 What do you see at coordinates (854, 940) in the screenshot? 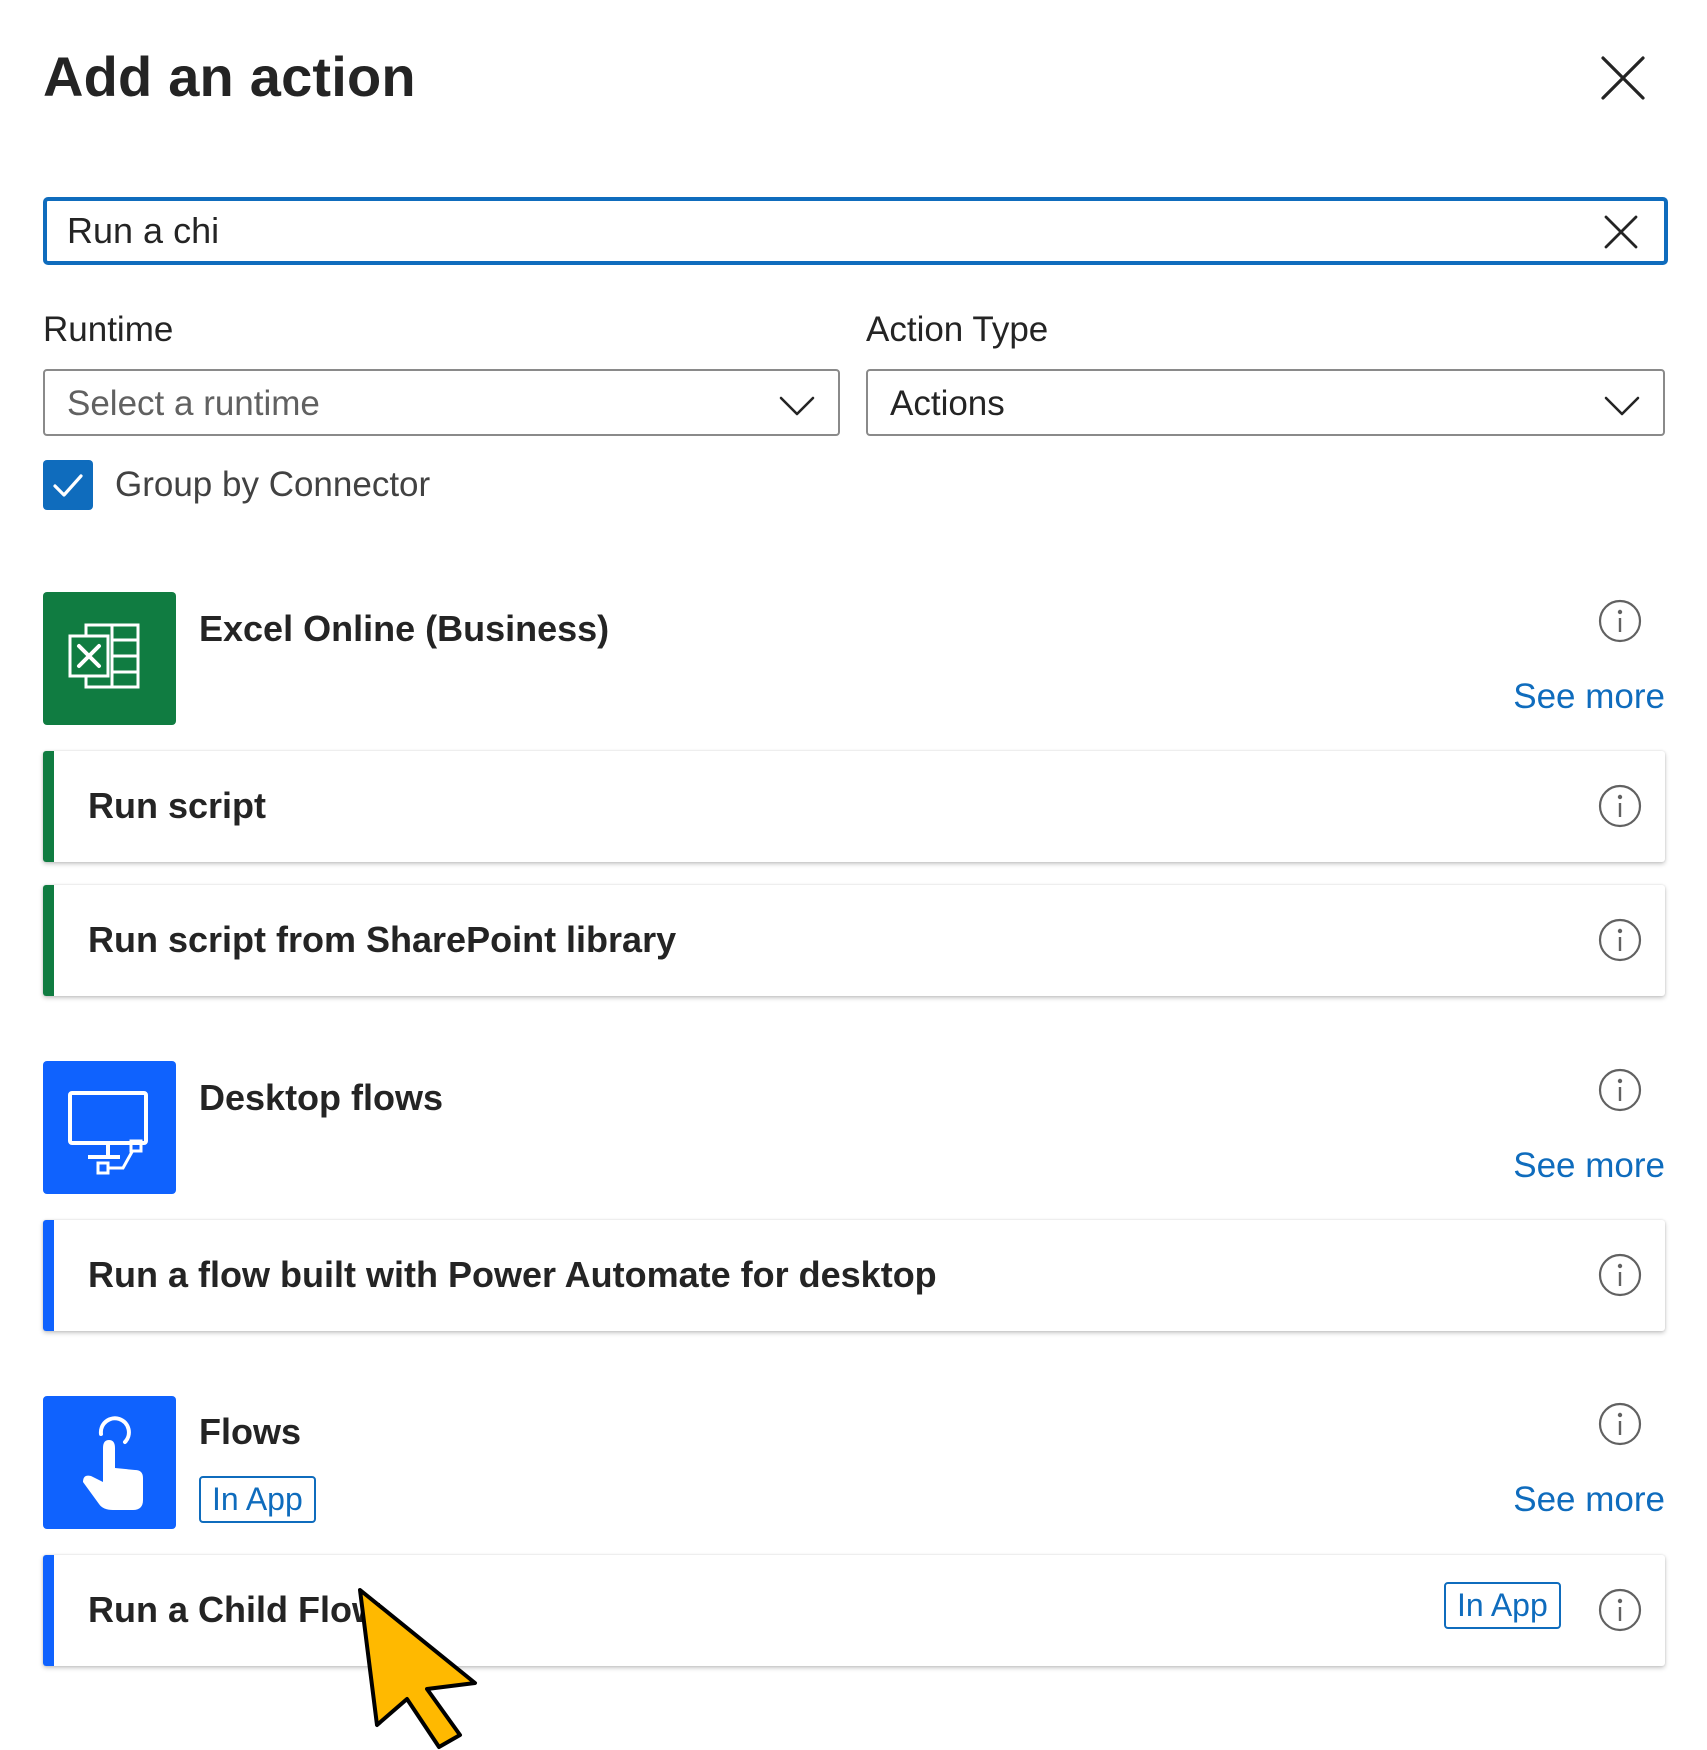
I see `action-item-run-script-sharepoint: Run script from SharePoint library` at bounding box center [854, 940].